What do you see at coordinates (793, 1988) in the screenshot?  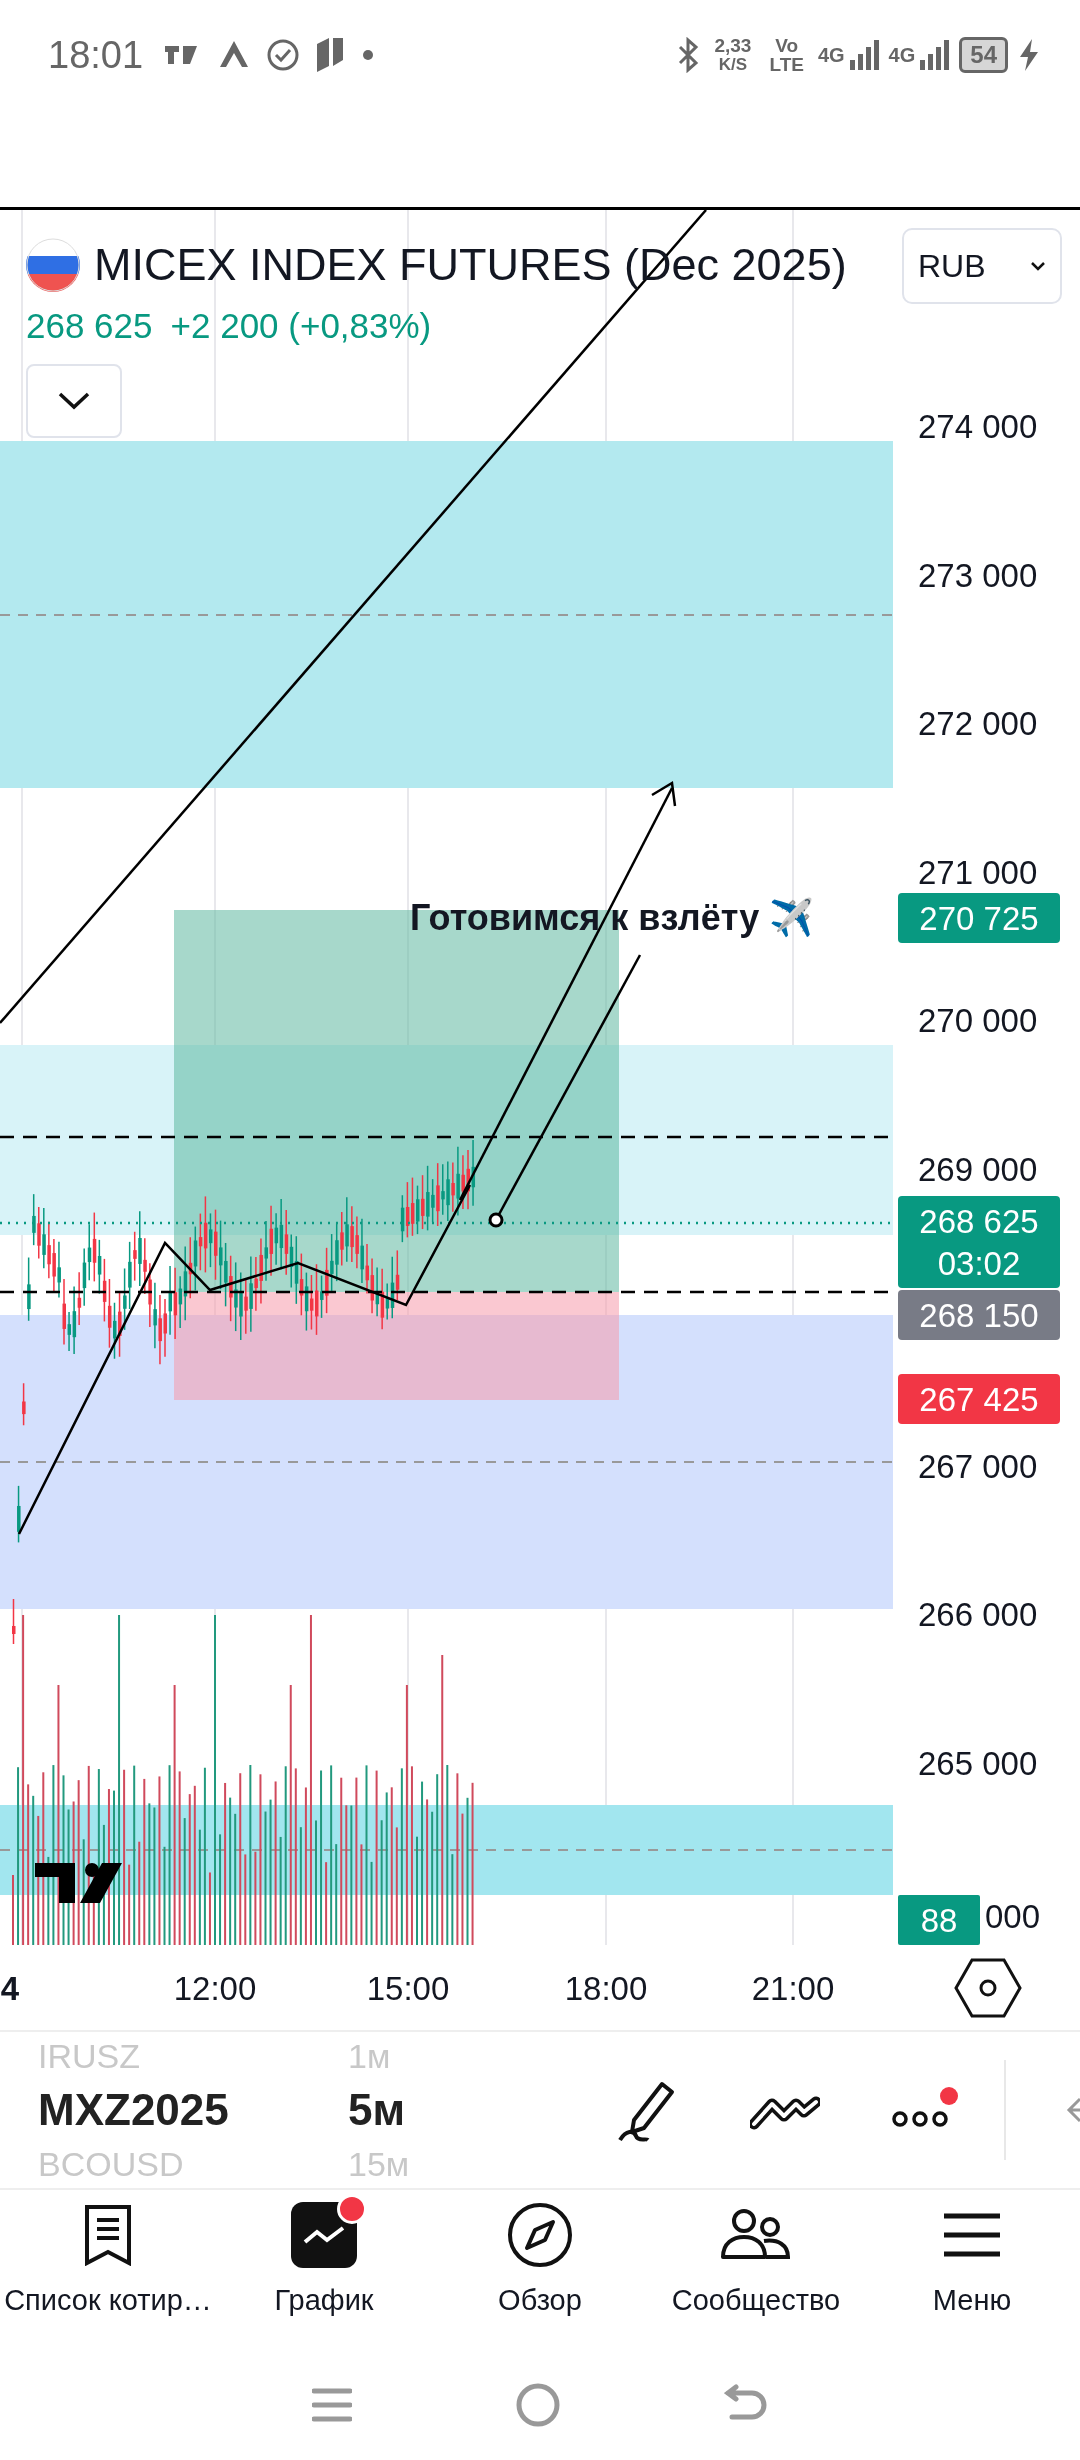 I see `time-axis-label: 21:00` at bounding box center [793, 1988].